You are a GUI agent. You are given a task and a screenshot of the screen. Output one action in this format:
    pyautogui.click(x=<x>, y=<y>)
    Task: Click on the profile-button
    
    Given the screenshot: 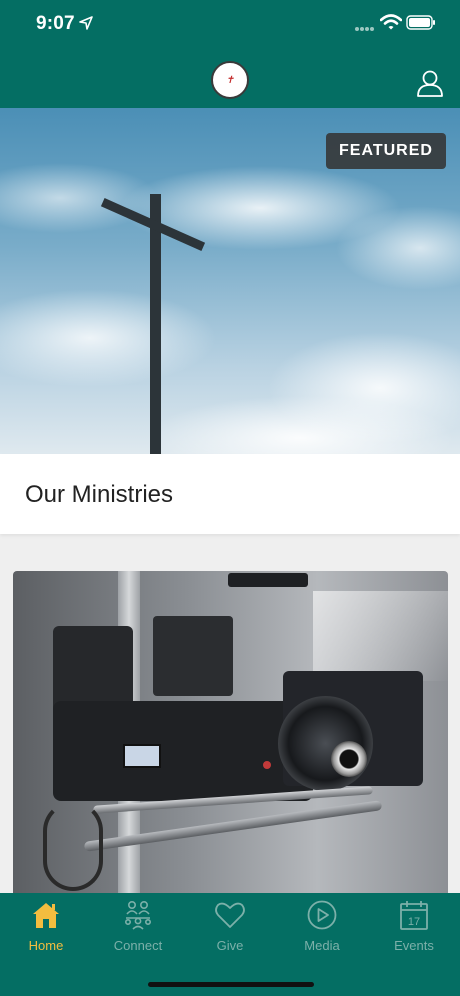 What is the action you would take?
    pyautogui.click(x=430, y=83)
    